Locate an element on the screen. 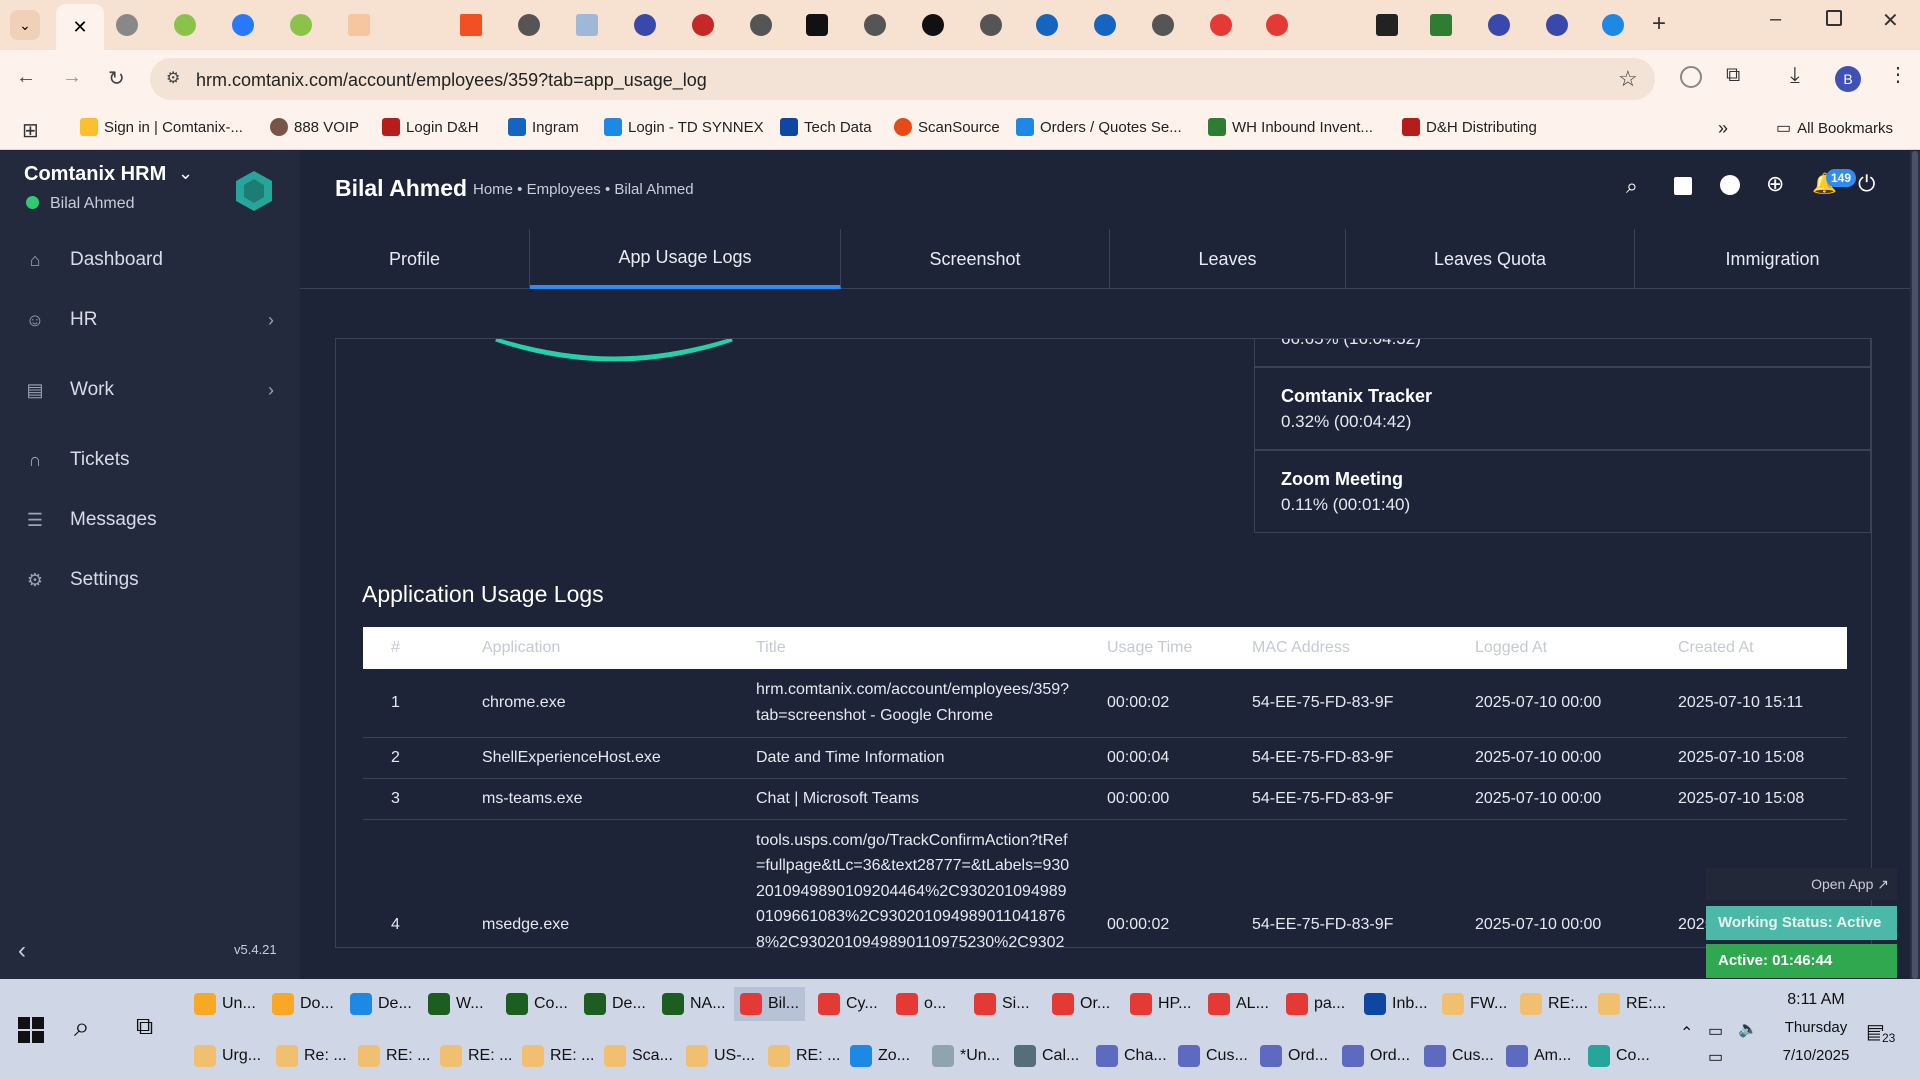 This screenshot has height=1080, width=1920. battery-icon: ▭ is located at coordinates (1715, 1031).